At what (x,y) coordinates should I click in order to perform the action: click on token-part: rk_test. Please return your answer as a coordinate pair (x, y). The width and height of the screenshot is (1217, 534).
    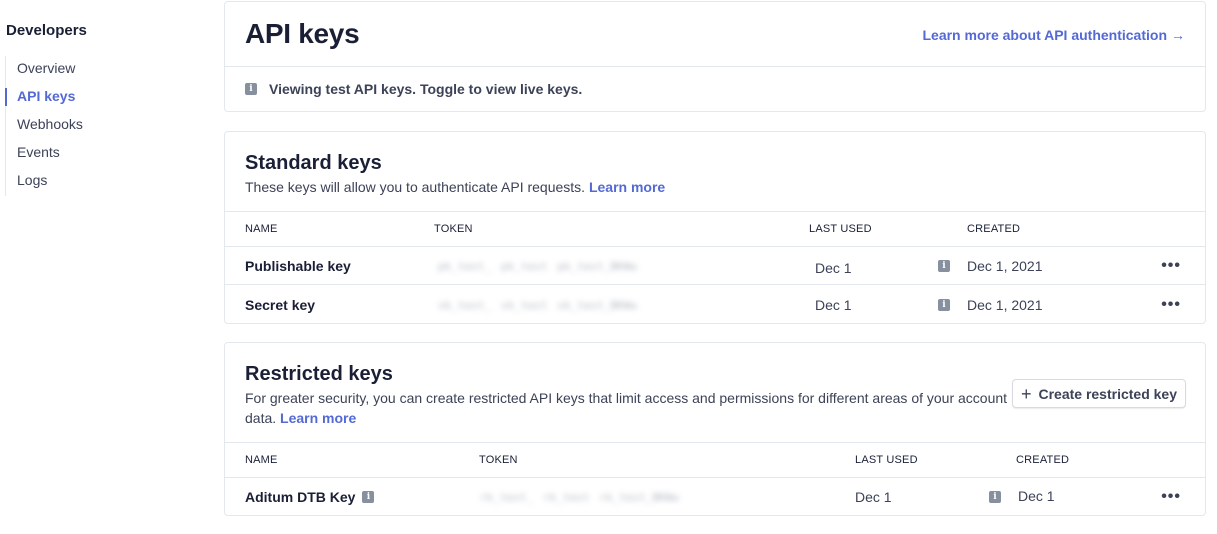
    Looking at the image, I should click on (566, 497).